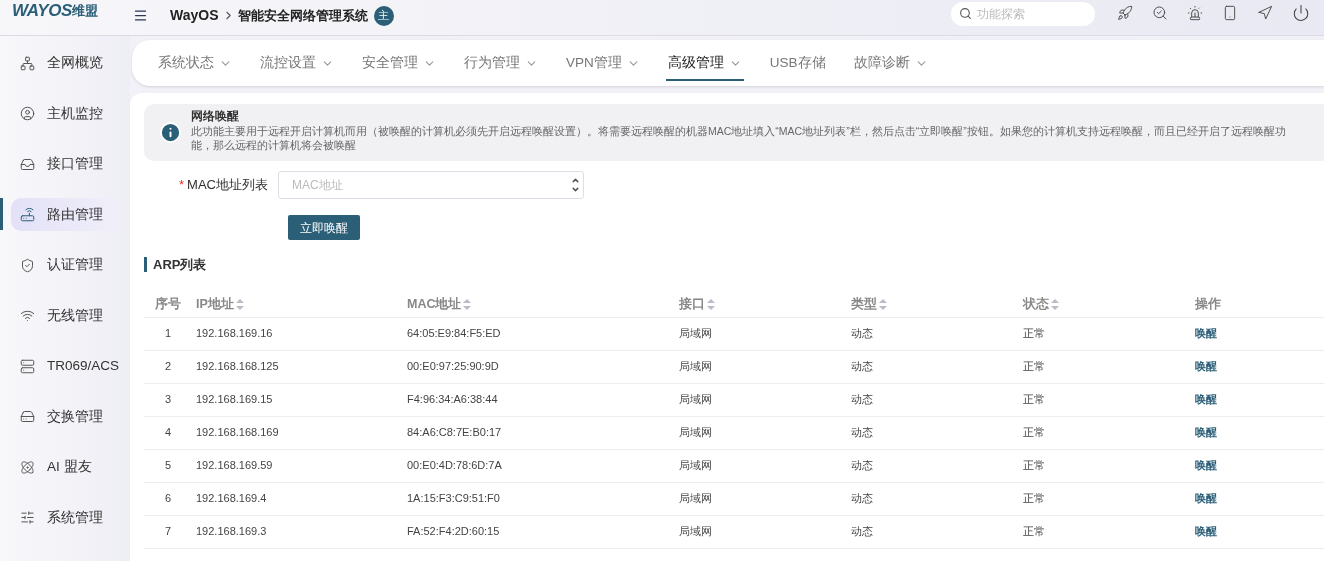 Image resolution: width=1324 pixels, height=561 pixels. What do you see at coordinates (65, 417) in the screenshot?
I see `sidebar-item: 交换管理` at bounding box center [65, 417].